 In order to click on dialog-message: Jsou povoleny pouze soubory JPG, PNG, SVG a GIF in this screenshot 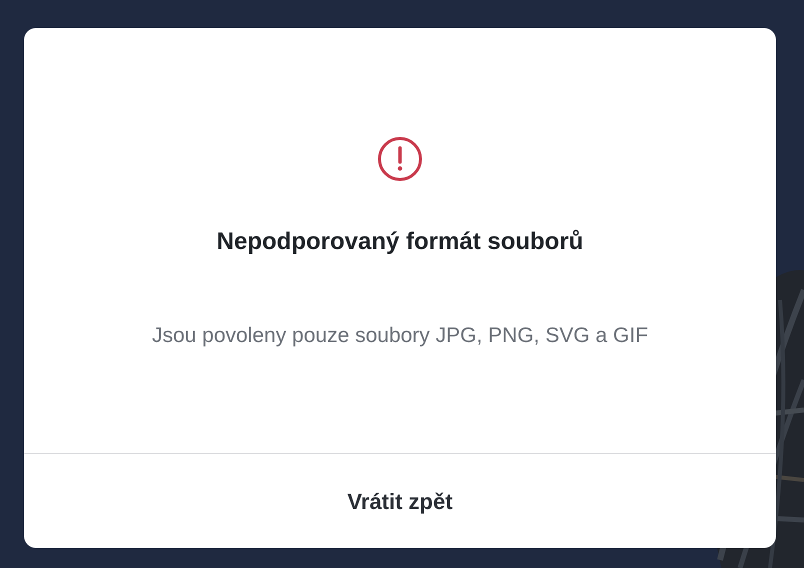, I will do `click(400, 336)`.